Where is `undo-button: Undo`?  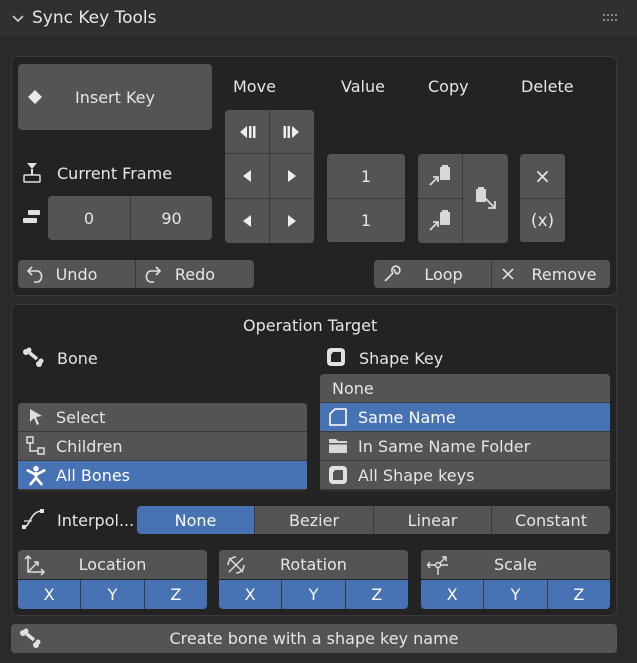
undo-button: Undo is located at coordinates (76, 274).